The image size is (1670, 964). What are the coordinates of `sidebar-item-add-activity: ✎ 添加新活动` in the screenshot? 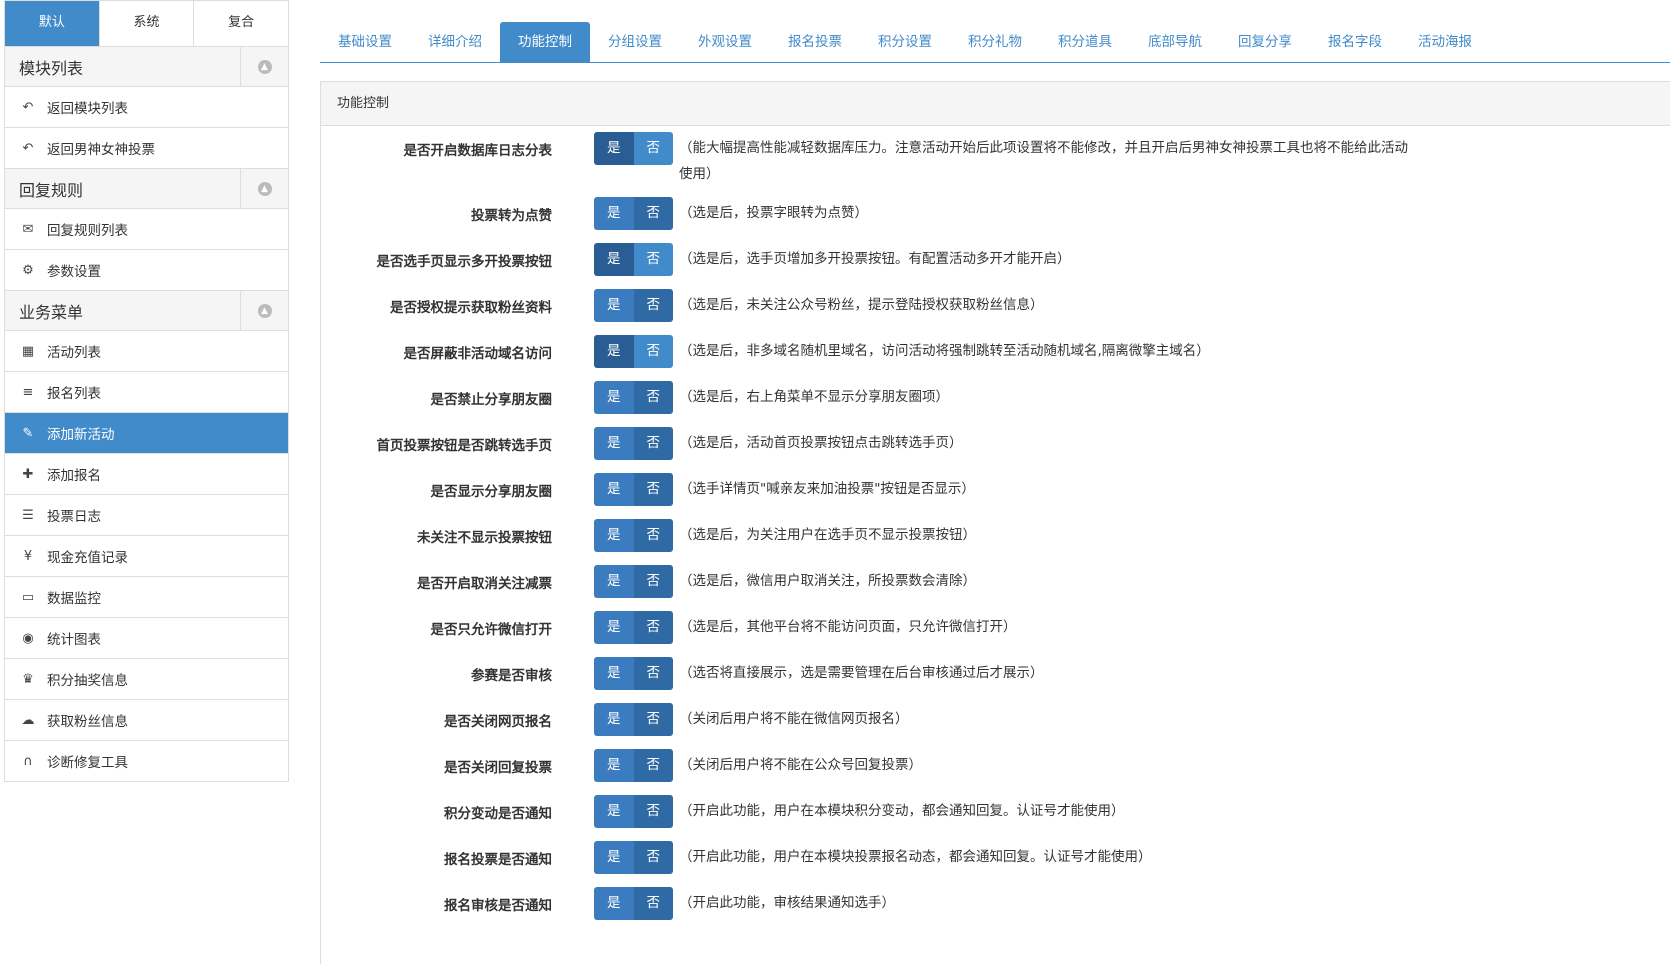 It's located at (146, 432).